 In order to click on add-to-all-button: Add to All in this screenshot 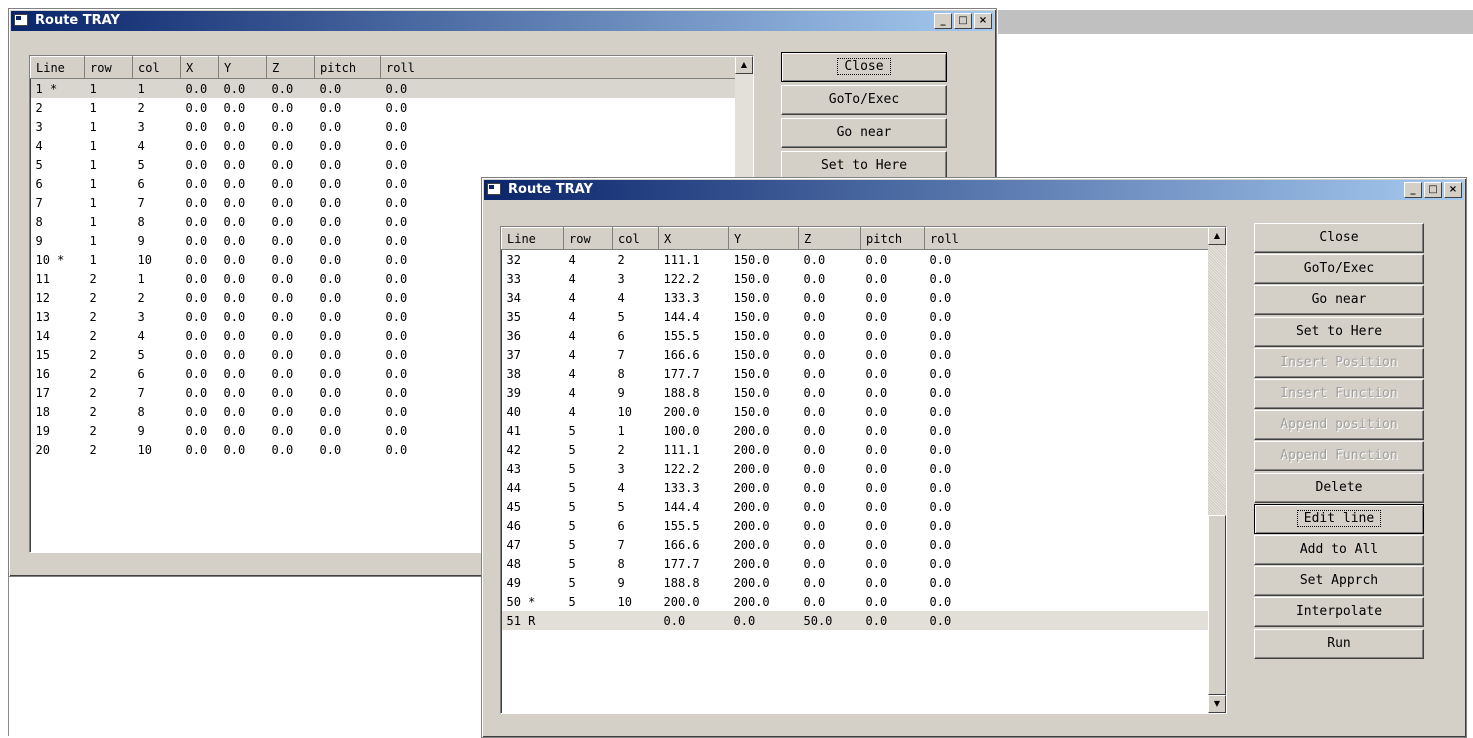, I will do `click(1339, 550)`.